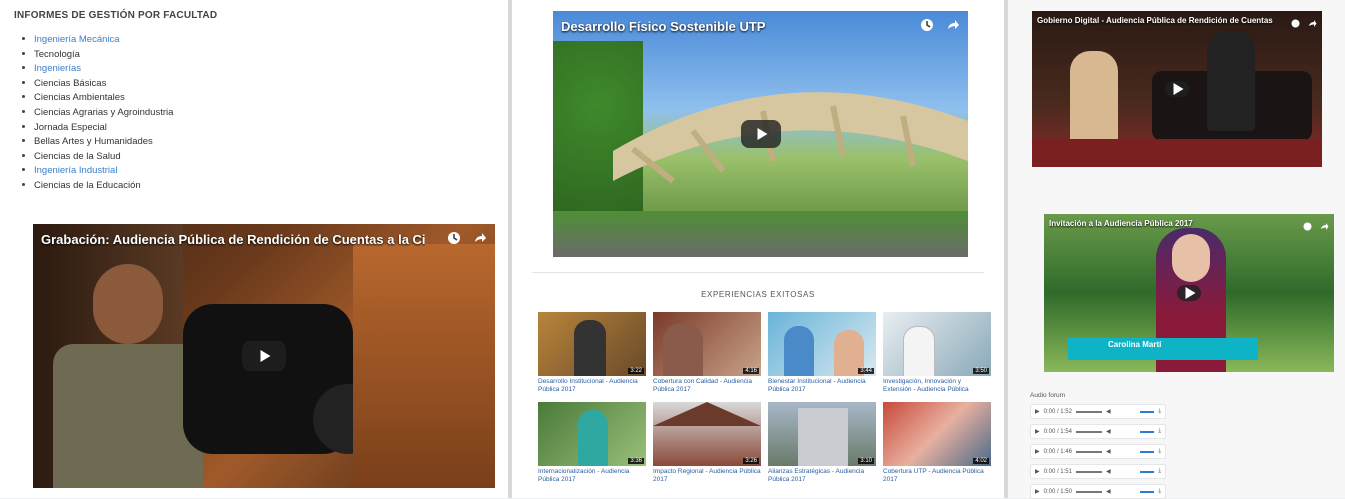 This screenshot has height=499, width=1345. I want to click on audio-player: ▶ 0:00 / 1:54 ◀ ⤓, so click(1098, 431).